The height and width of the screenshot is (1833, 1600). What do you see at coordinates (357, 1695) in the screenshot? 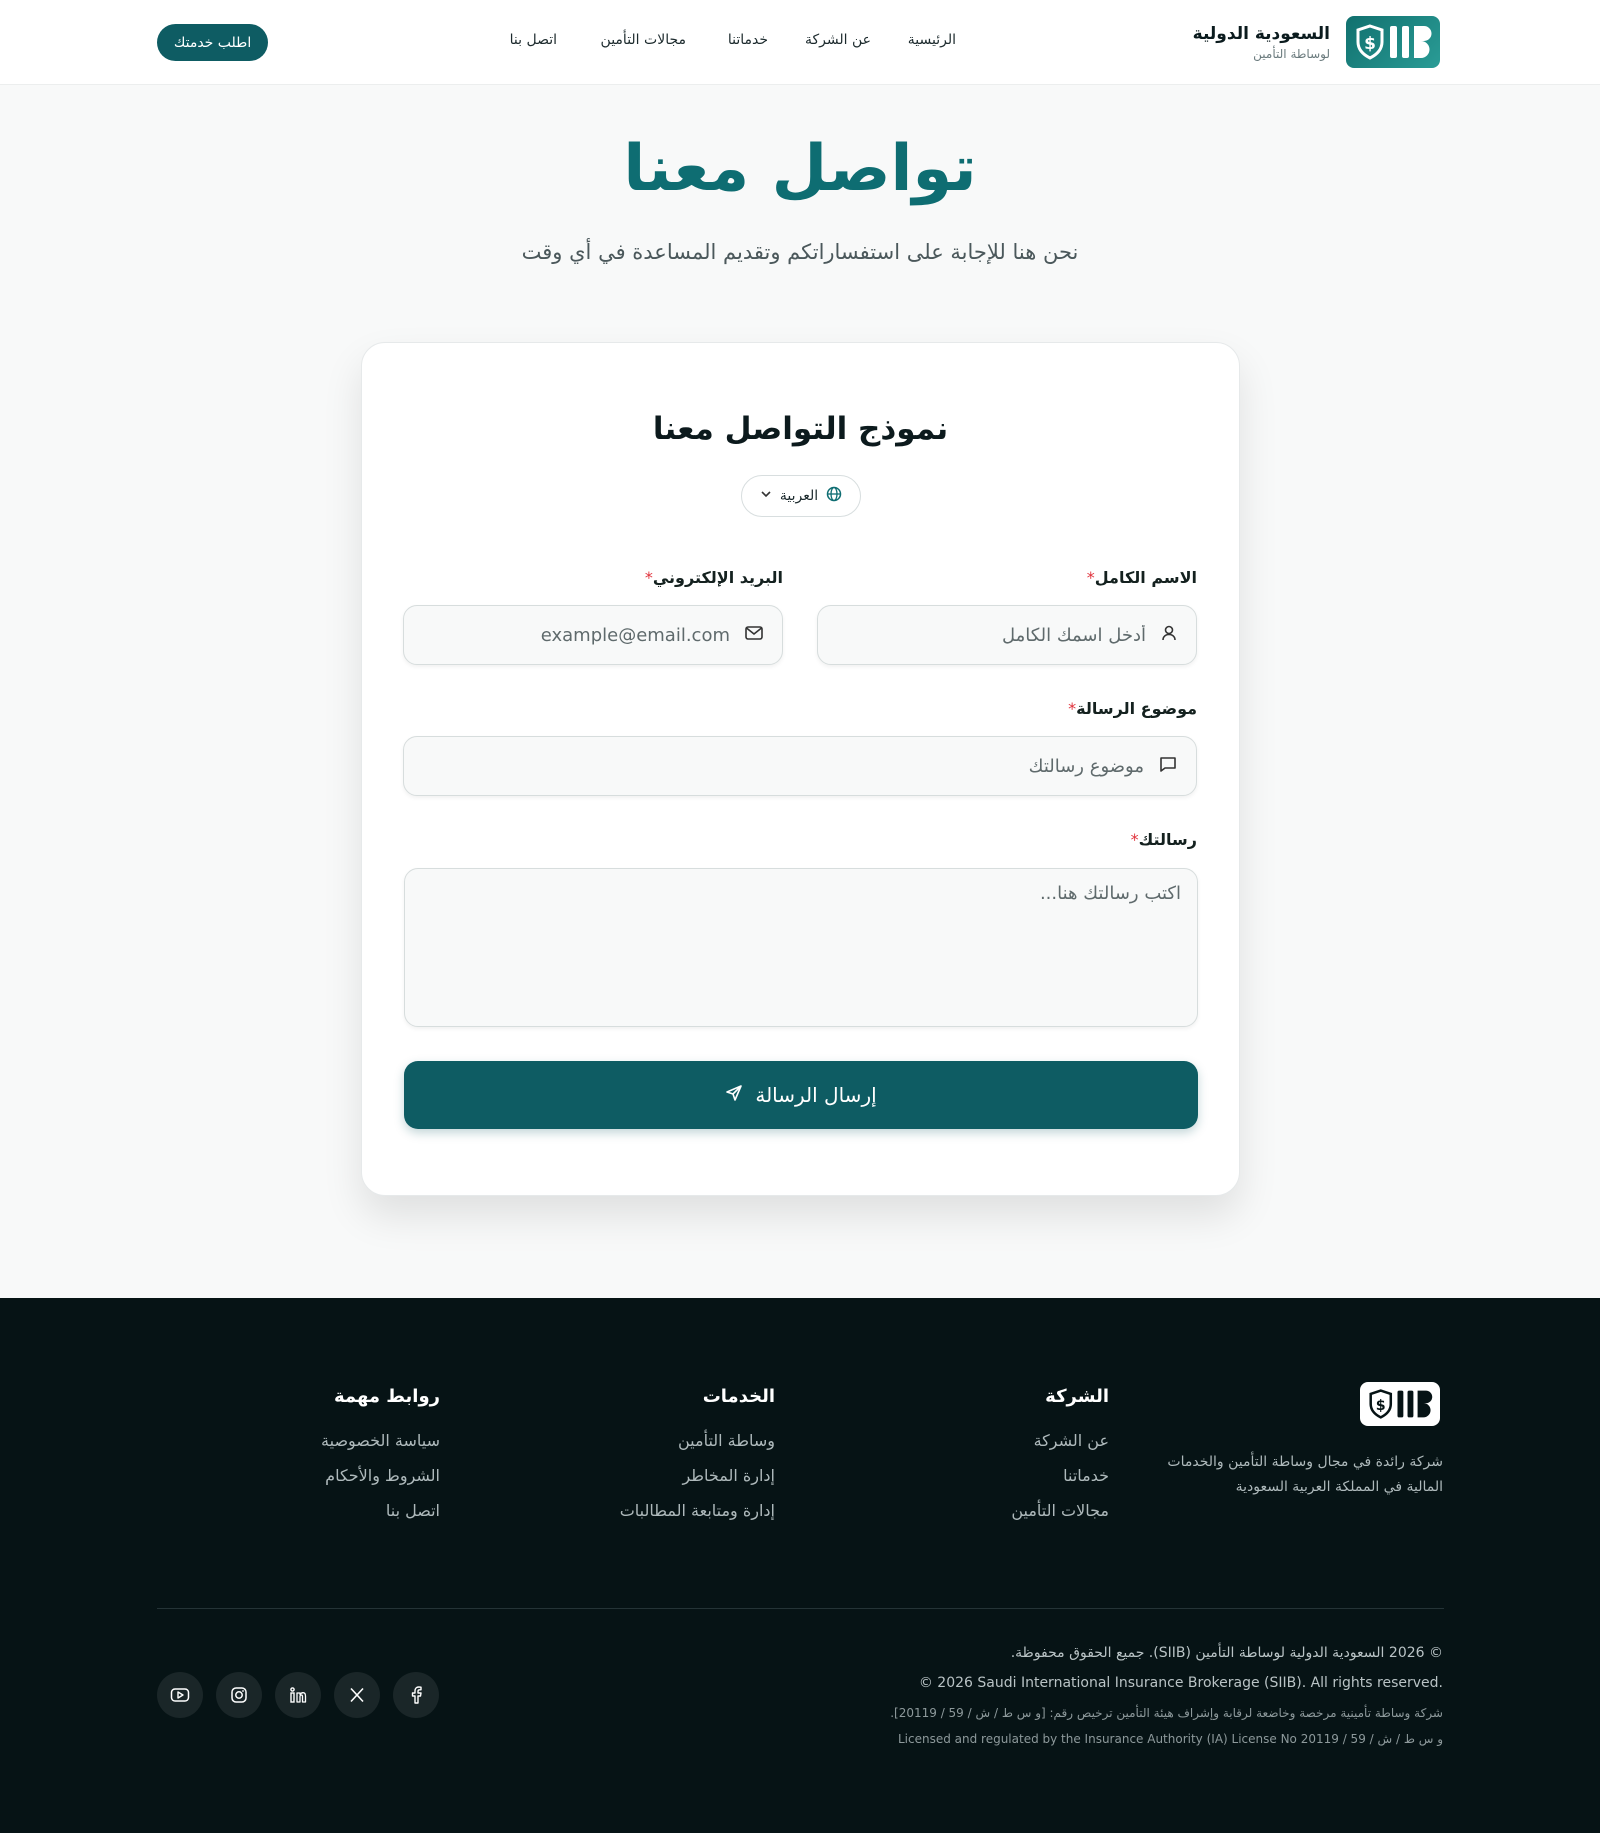
I see `x-icon` at bounding box center [357, 1695].